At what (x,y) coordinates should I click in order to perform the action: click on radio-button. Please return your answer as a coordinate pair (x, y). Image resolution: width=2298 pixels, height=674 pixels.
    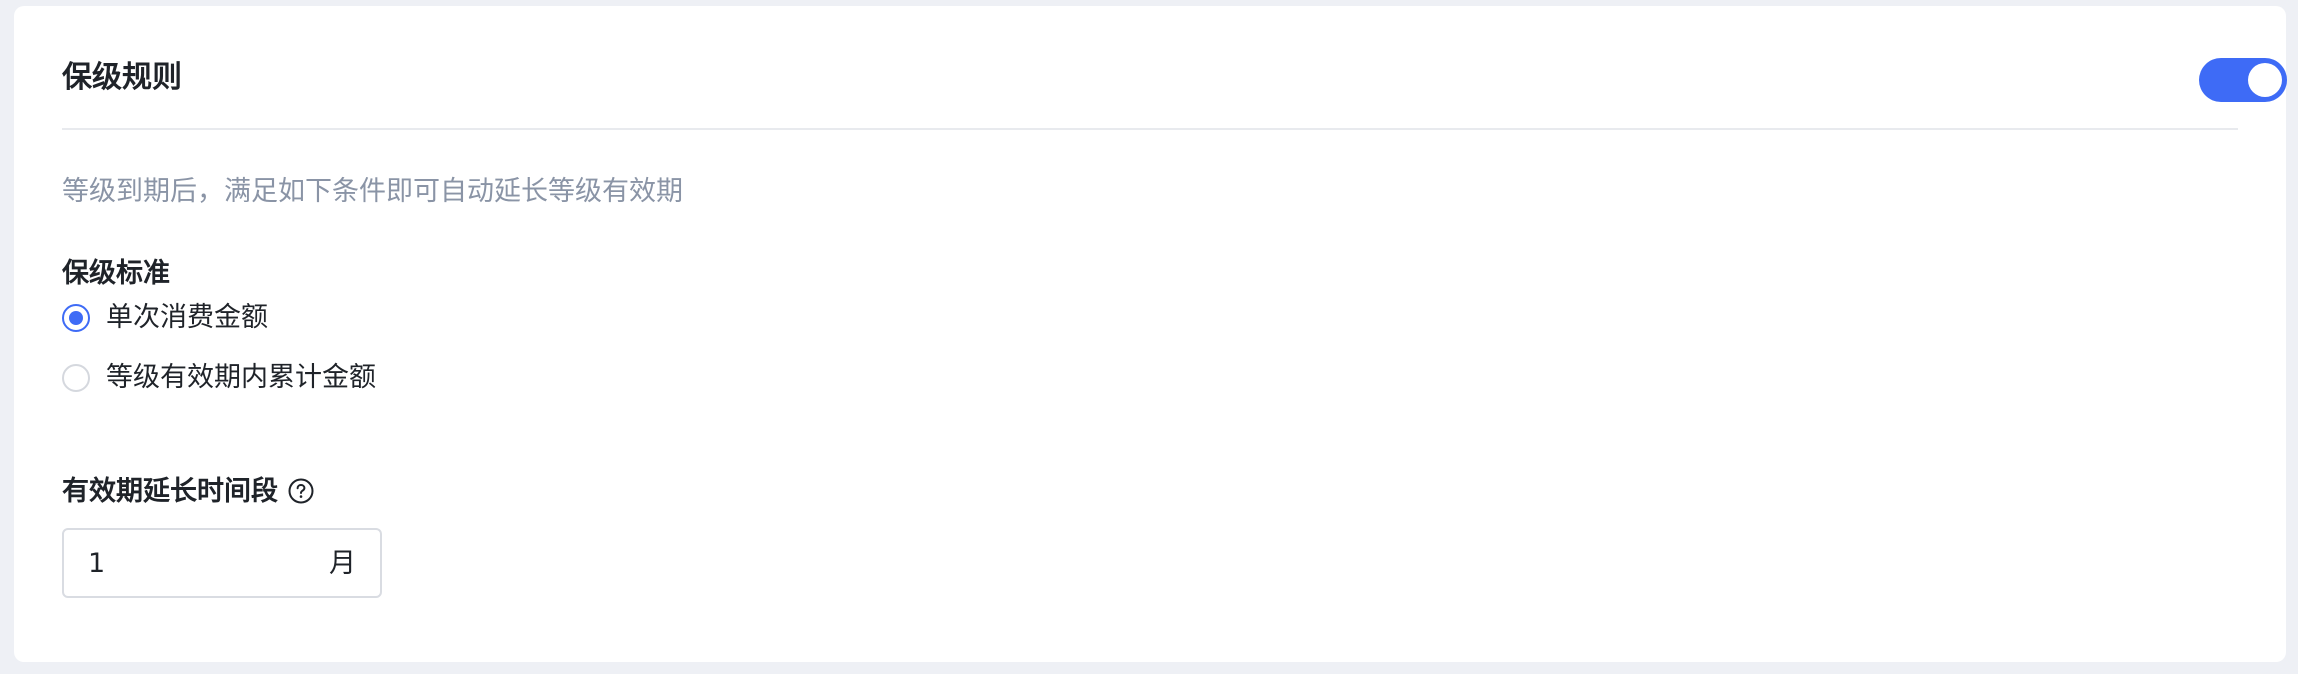
    Looking at the image, I should click on (76, 378).